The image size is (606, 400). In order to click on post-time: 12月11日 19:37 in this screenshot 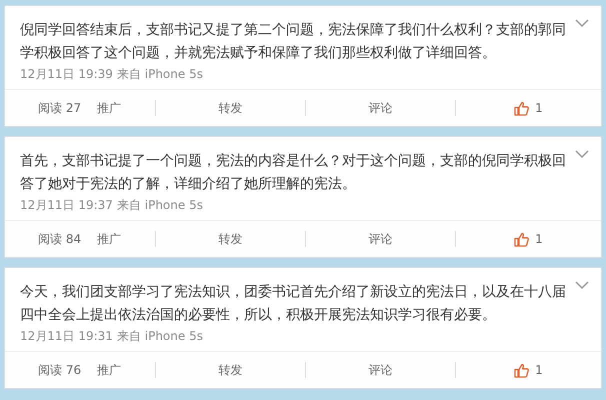, I will do `click(66, 205)`.